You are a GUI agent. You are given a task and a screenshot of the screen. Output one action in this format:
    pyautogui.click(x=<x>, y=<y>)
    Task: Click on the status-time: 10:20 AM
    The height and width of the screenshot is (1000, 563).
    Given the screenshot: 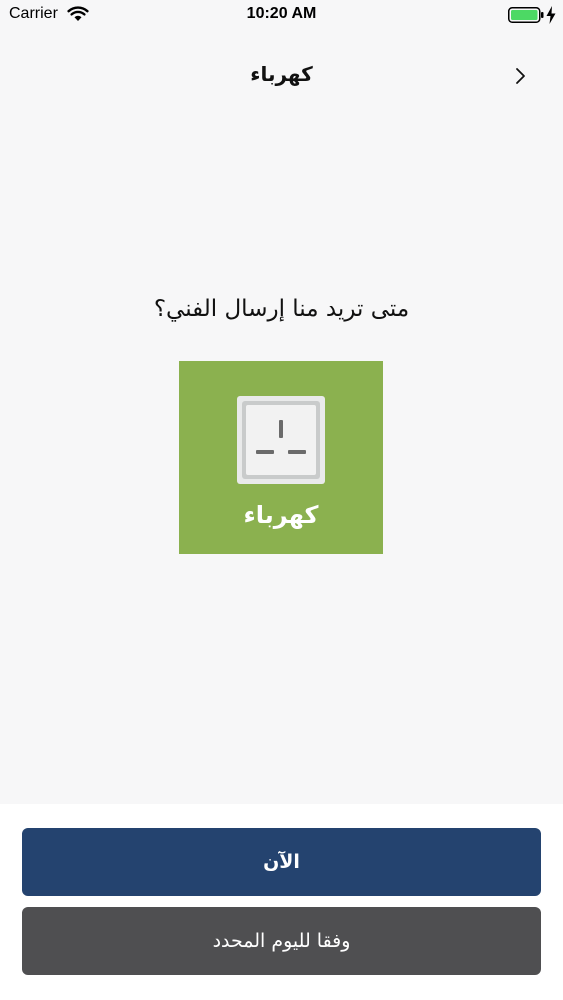 What is the action you would take?
    pyautogui.click(x=281, y=13)
    